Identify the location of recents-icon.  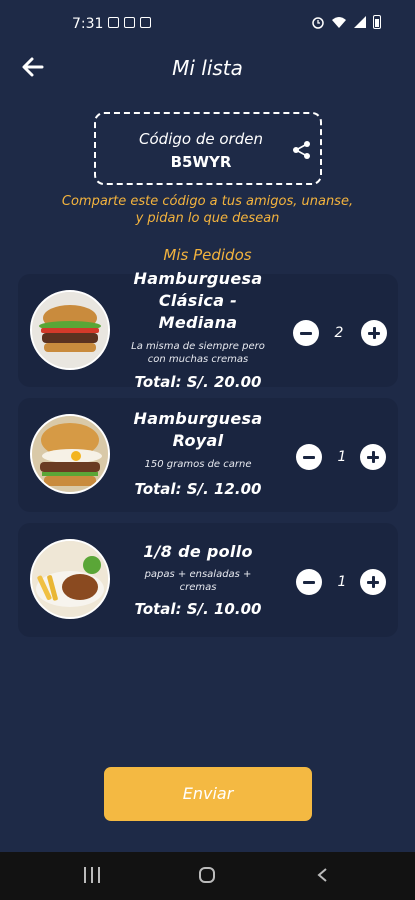
(92, 875).